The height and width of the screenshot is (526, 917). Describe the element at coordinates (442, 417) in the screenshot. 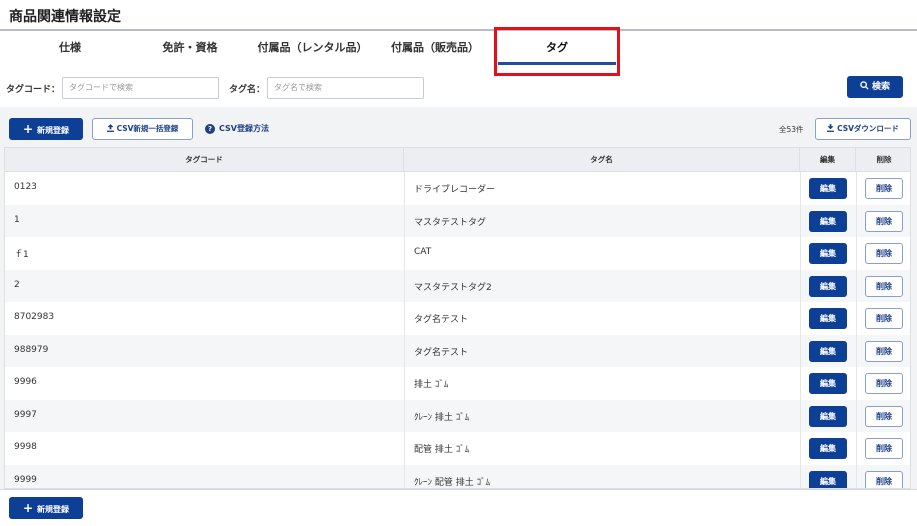

I see `tag-name-cell: ｸﾚｰﾝ 排土 ｺﾞﾑ` at that location.